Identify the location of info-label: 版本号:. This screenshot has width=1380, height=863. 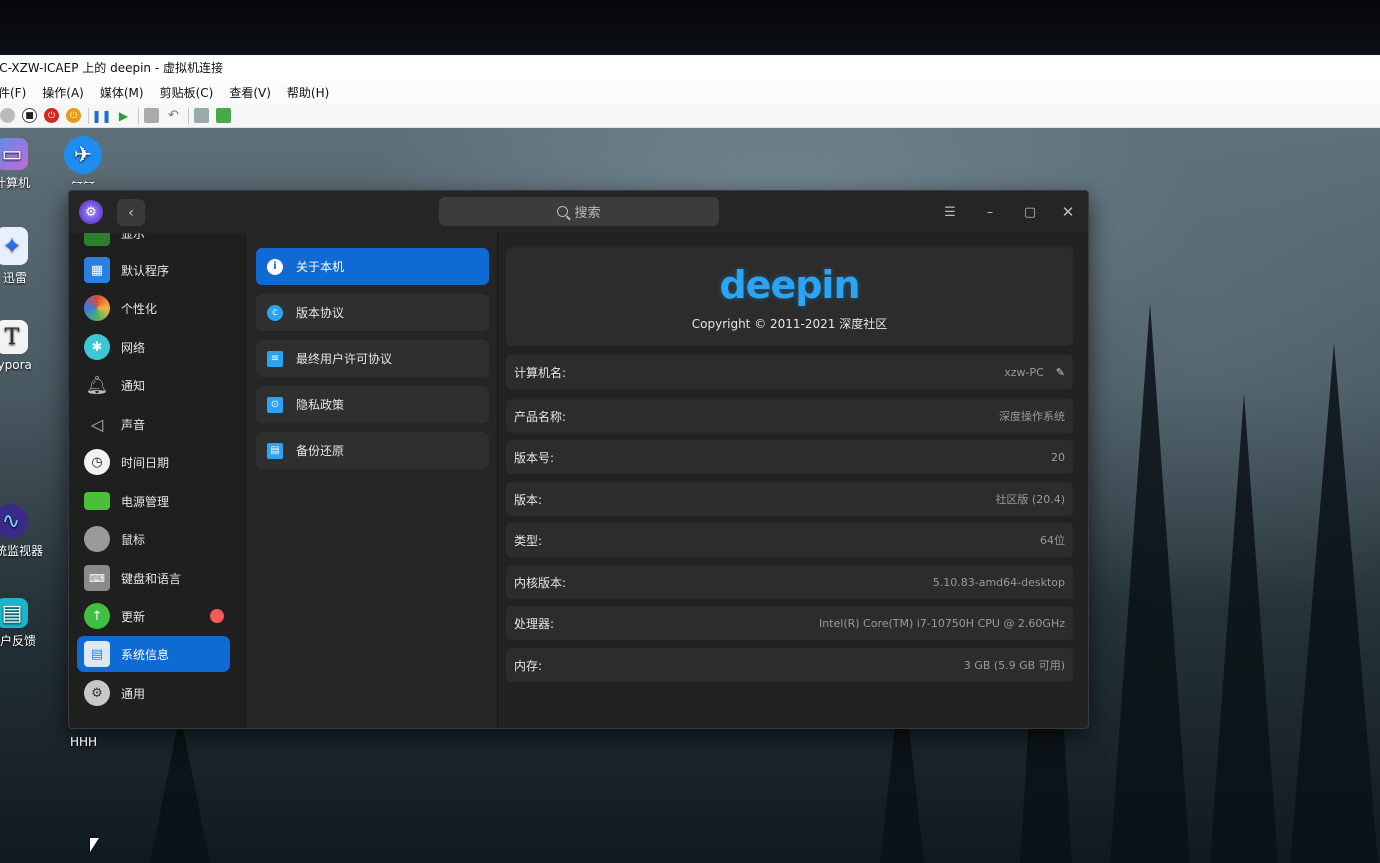
(534, 457).